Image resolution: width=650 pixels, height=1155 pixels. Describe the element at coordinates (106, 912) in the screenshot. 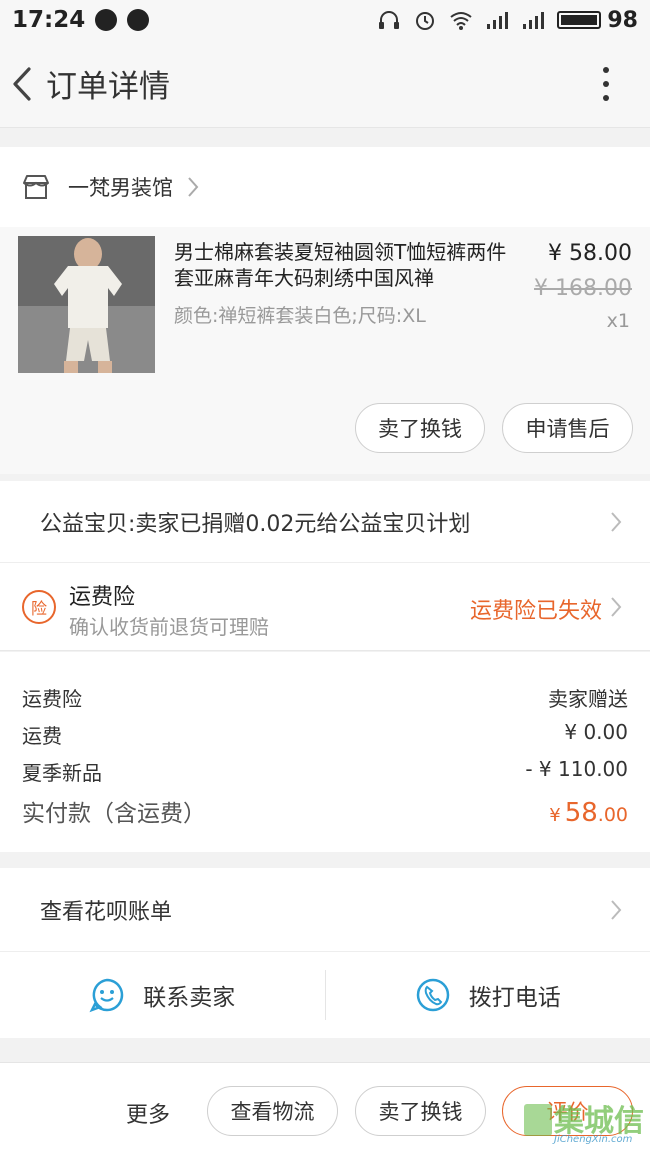

I see `huabei-text: 查看花呗账单` at that location.